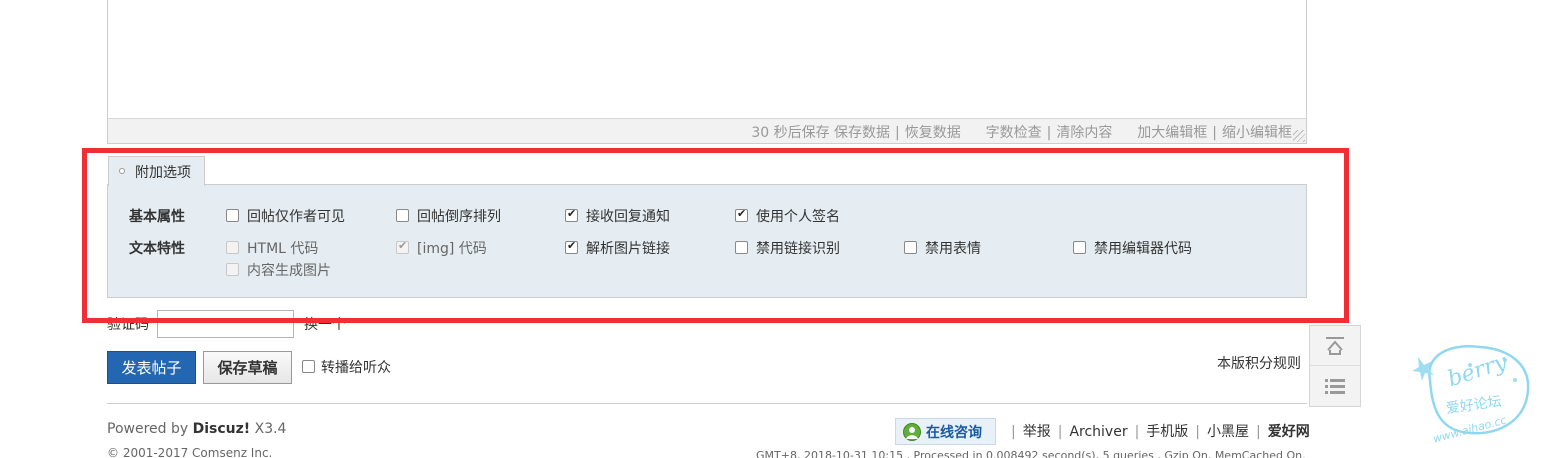 This screenshot has width=1542, height=458. I want to click on list-icon, so click(1335, 386).